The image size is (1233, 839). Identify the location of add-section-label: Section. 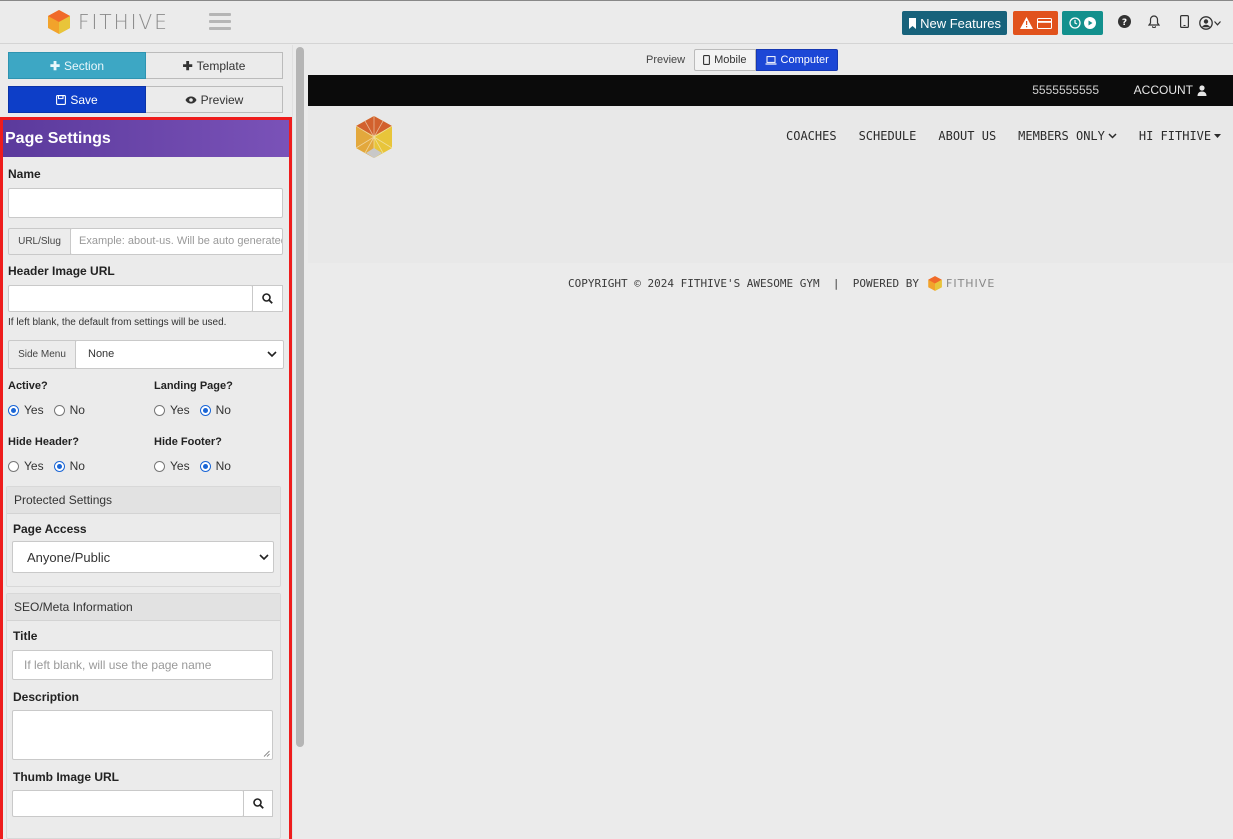
(84, 65).